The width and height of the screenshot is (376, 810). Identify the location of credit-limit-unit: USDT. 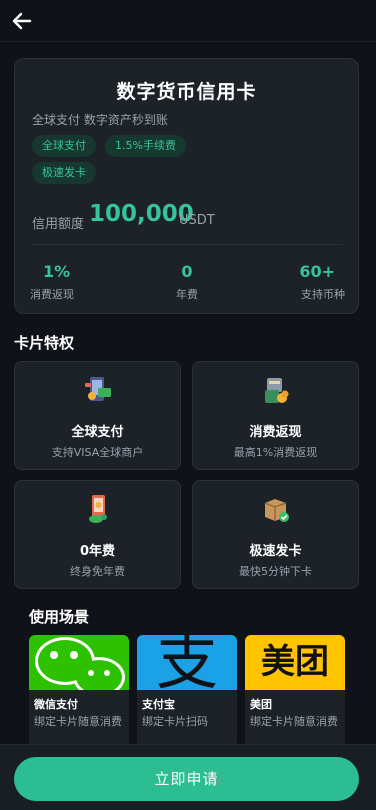
(197, 220).